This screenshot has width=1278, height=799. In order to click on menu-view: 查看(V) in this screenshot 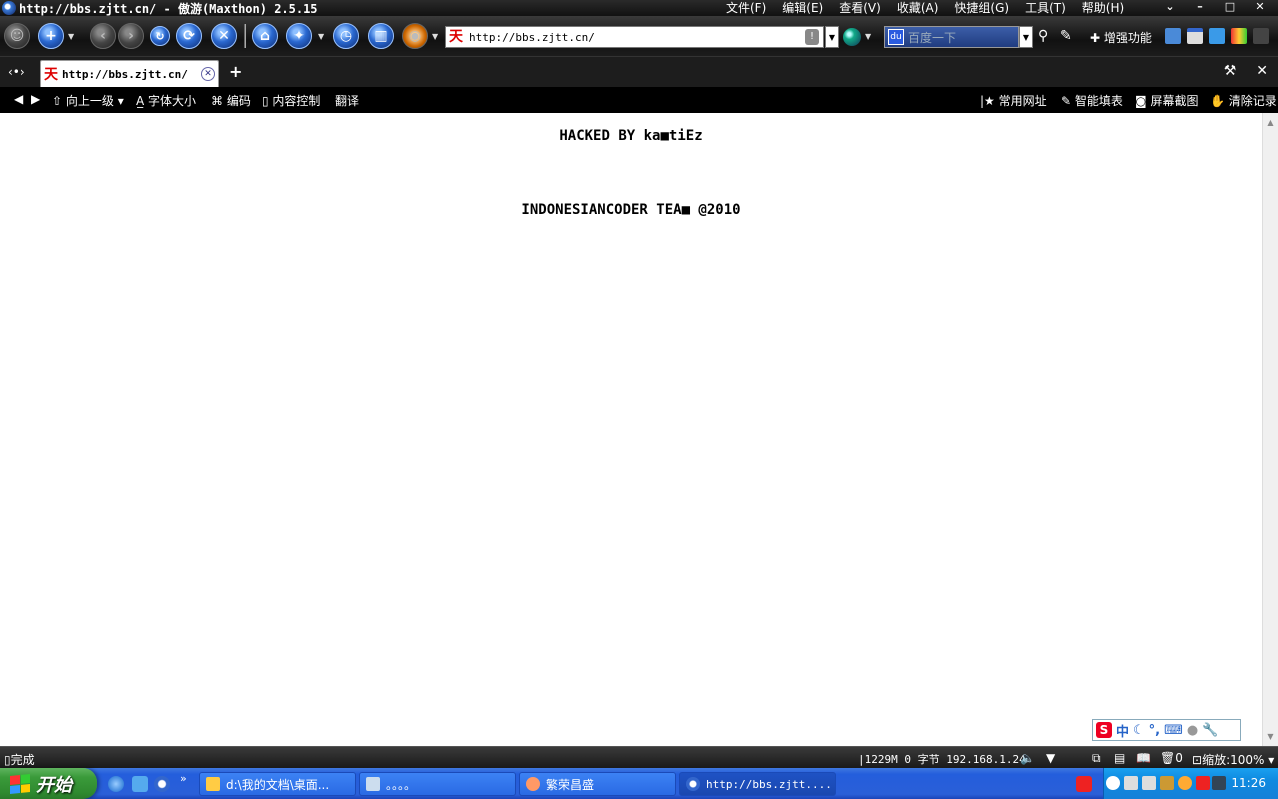, I will do `click(860, 8)`.